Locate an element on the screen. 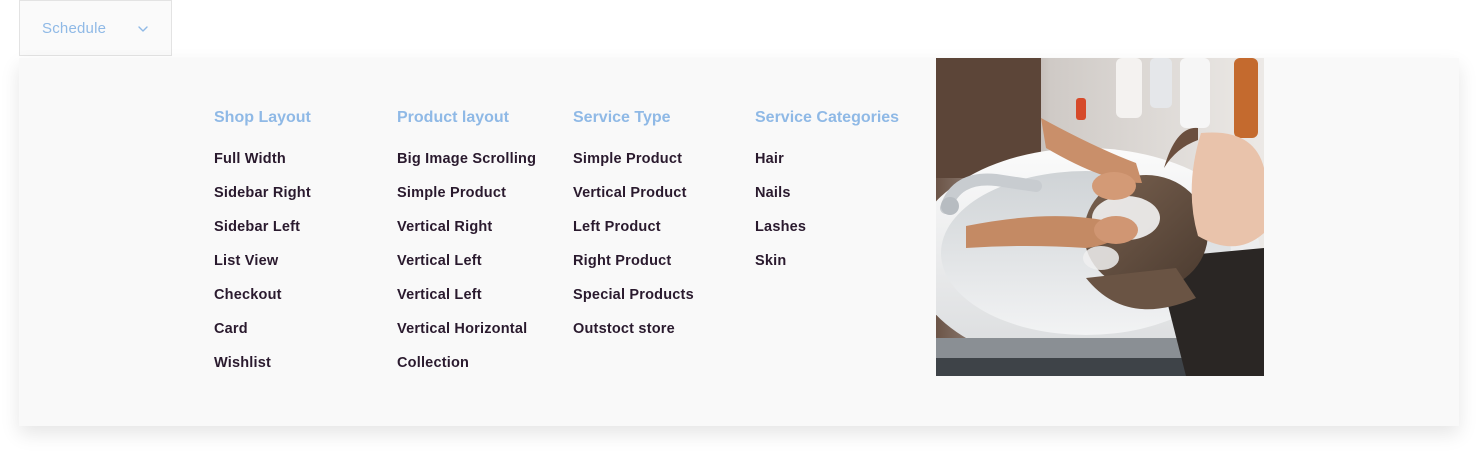  column-title: Service Type is located at coordinates (622, 117).